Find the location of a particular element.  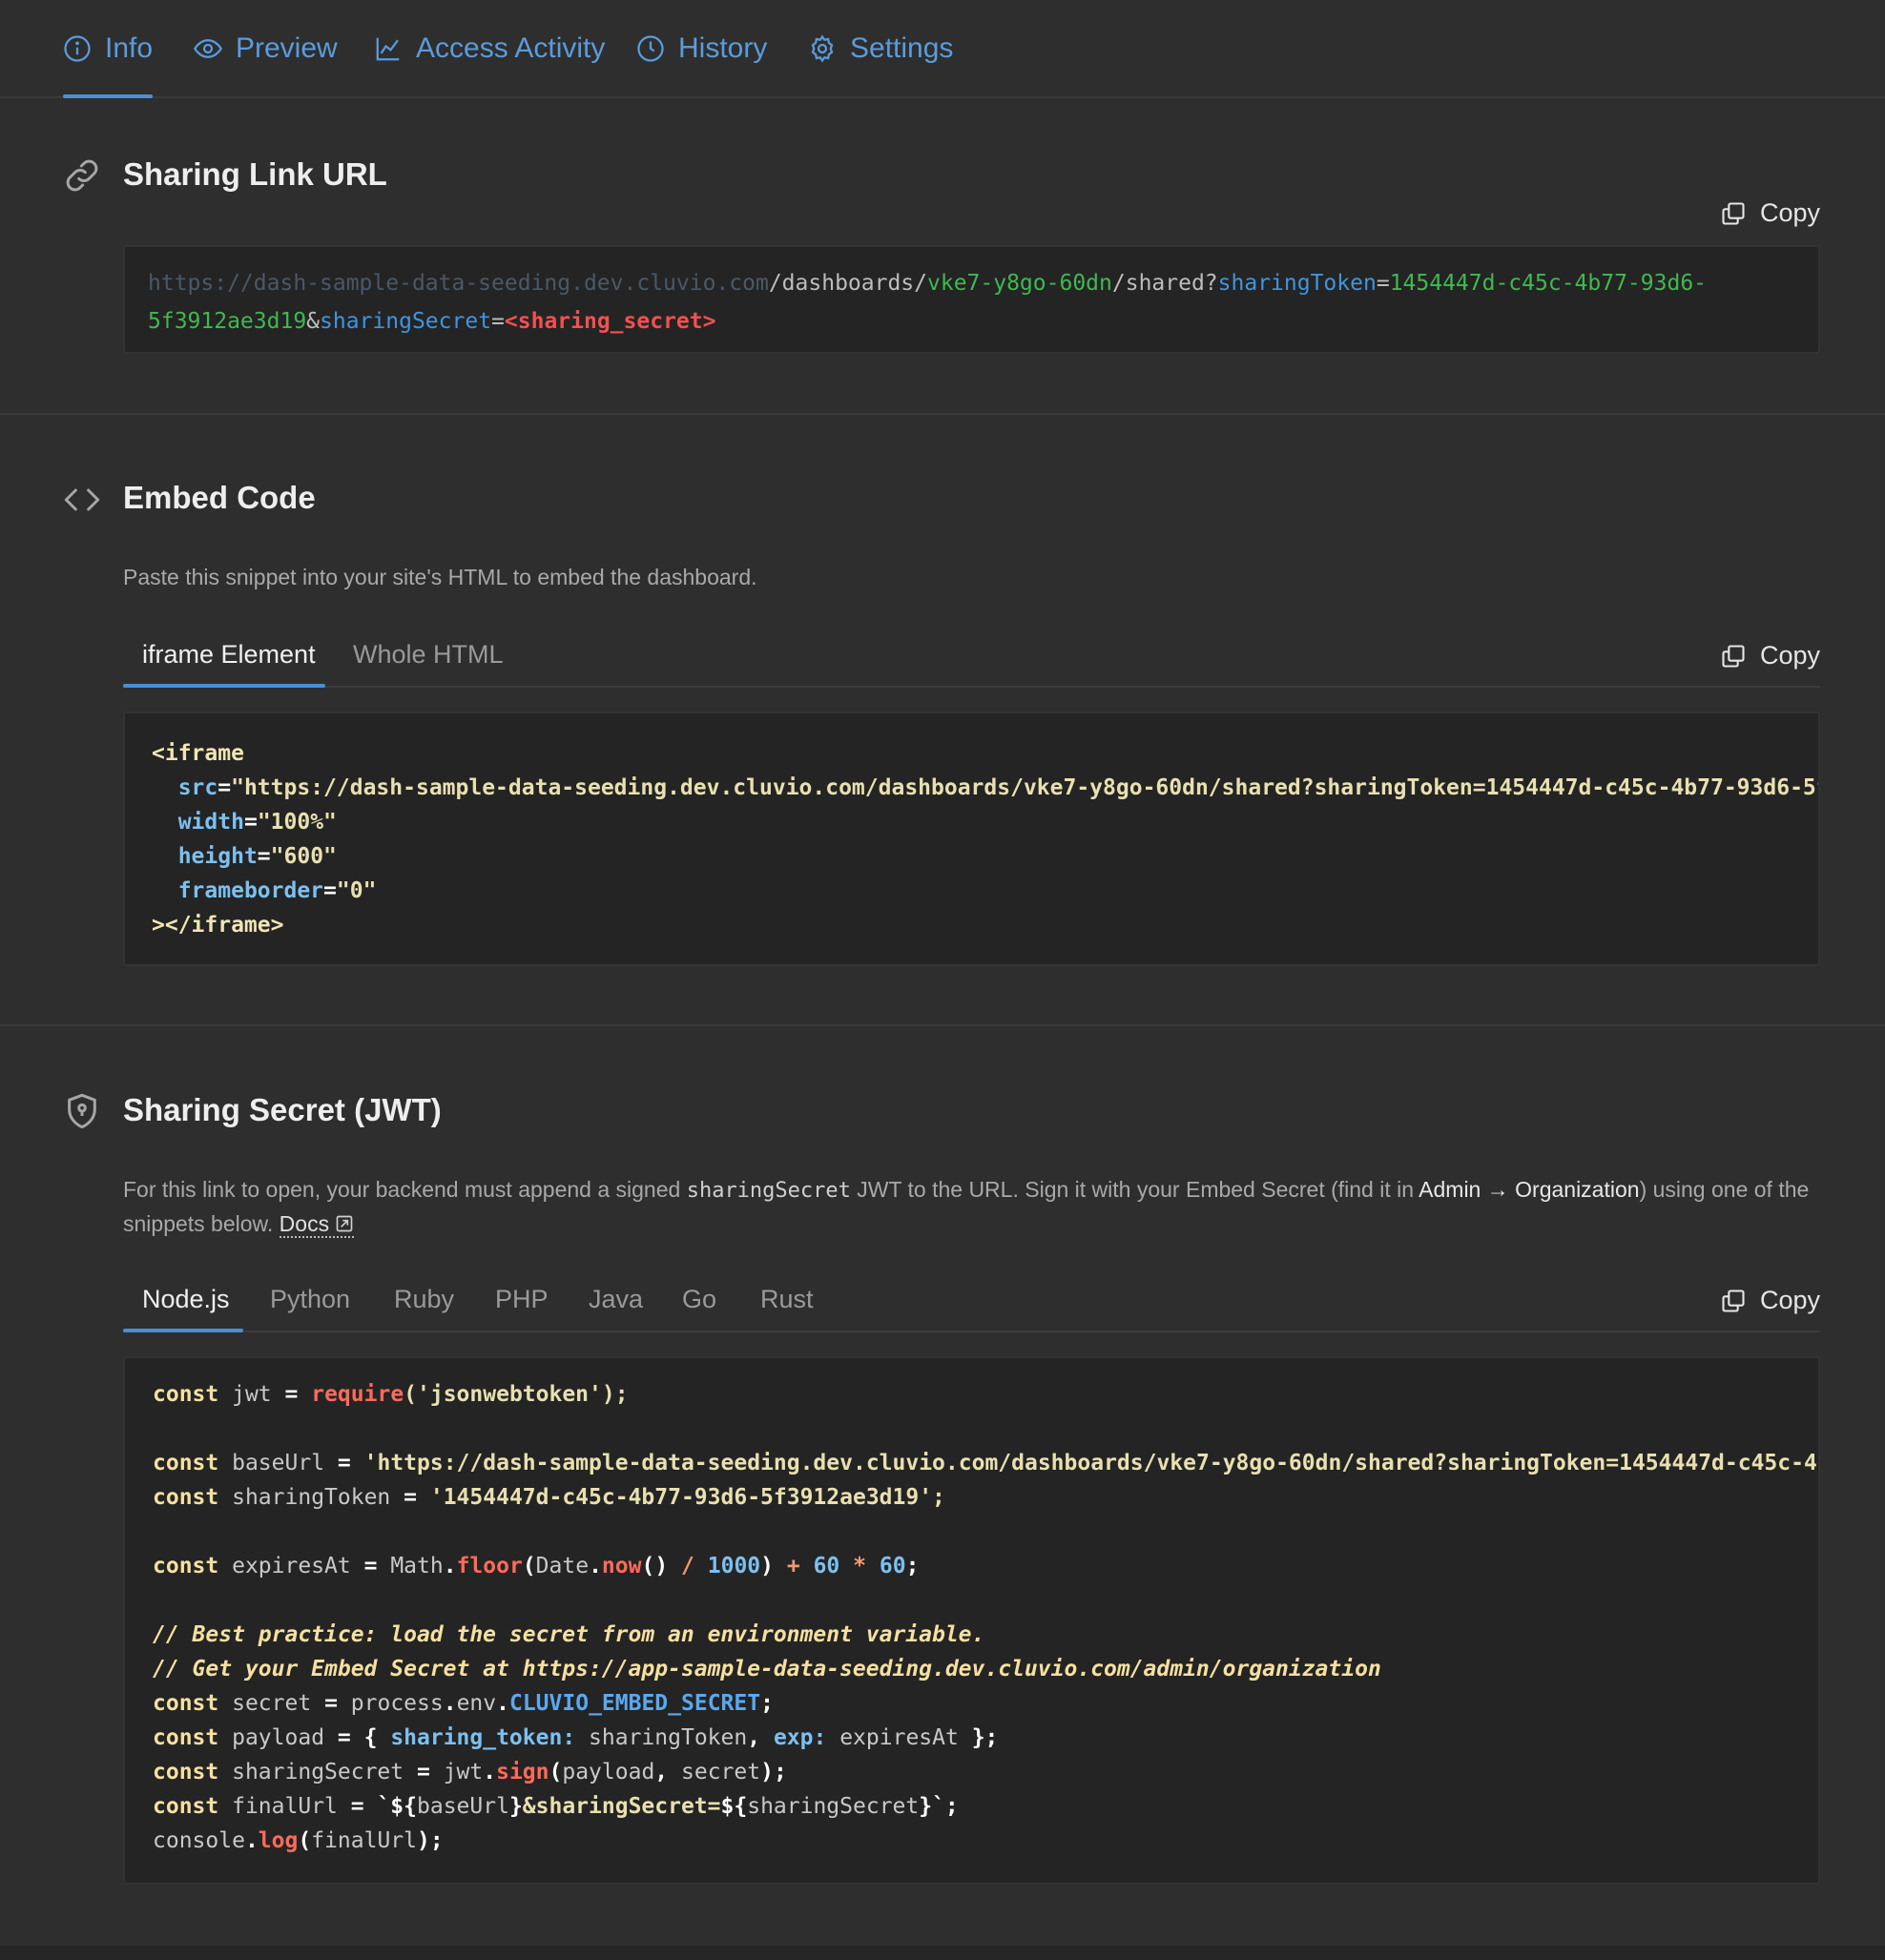

url-token-value-end: 5f3912ae3d19 is located at coordinates (228, 322).